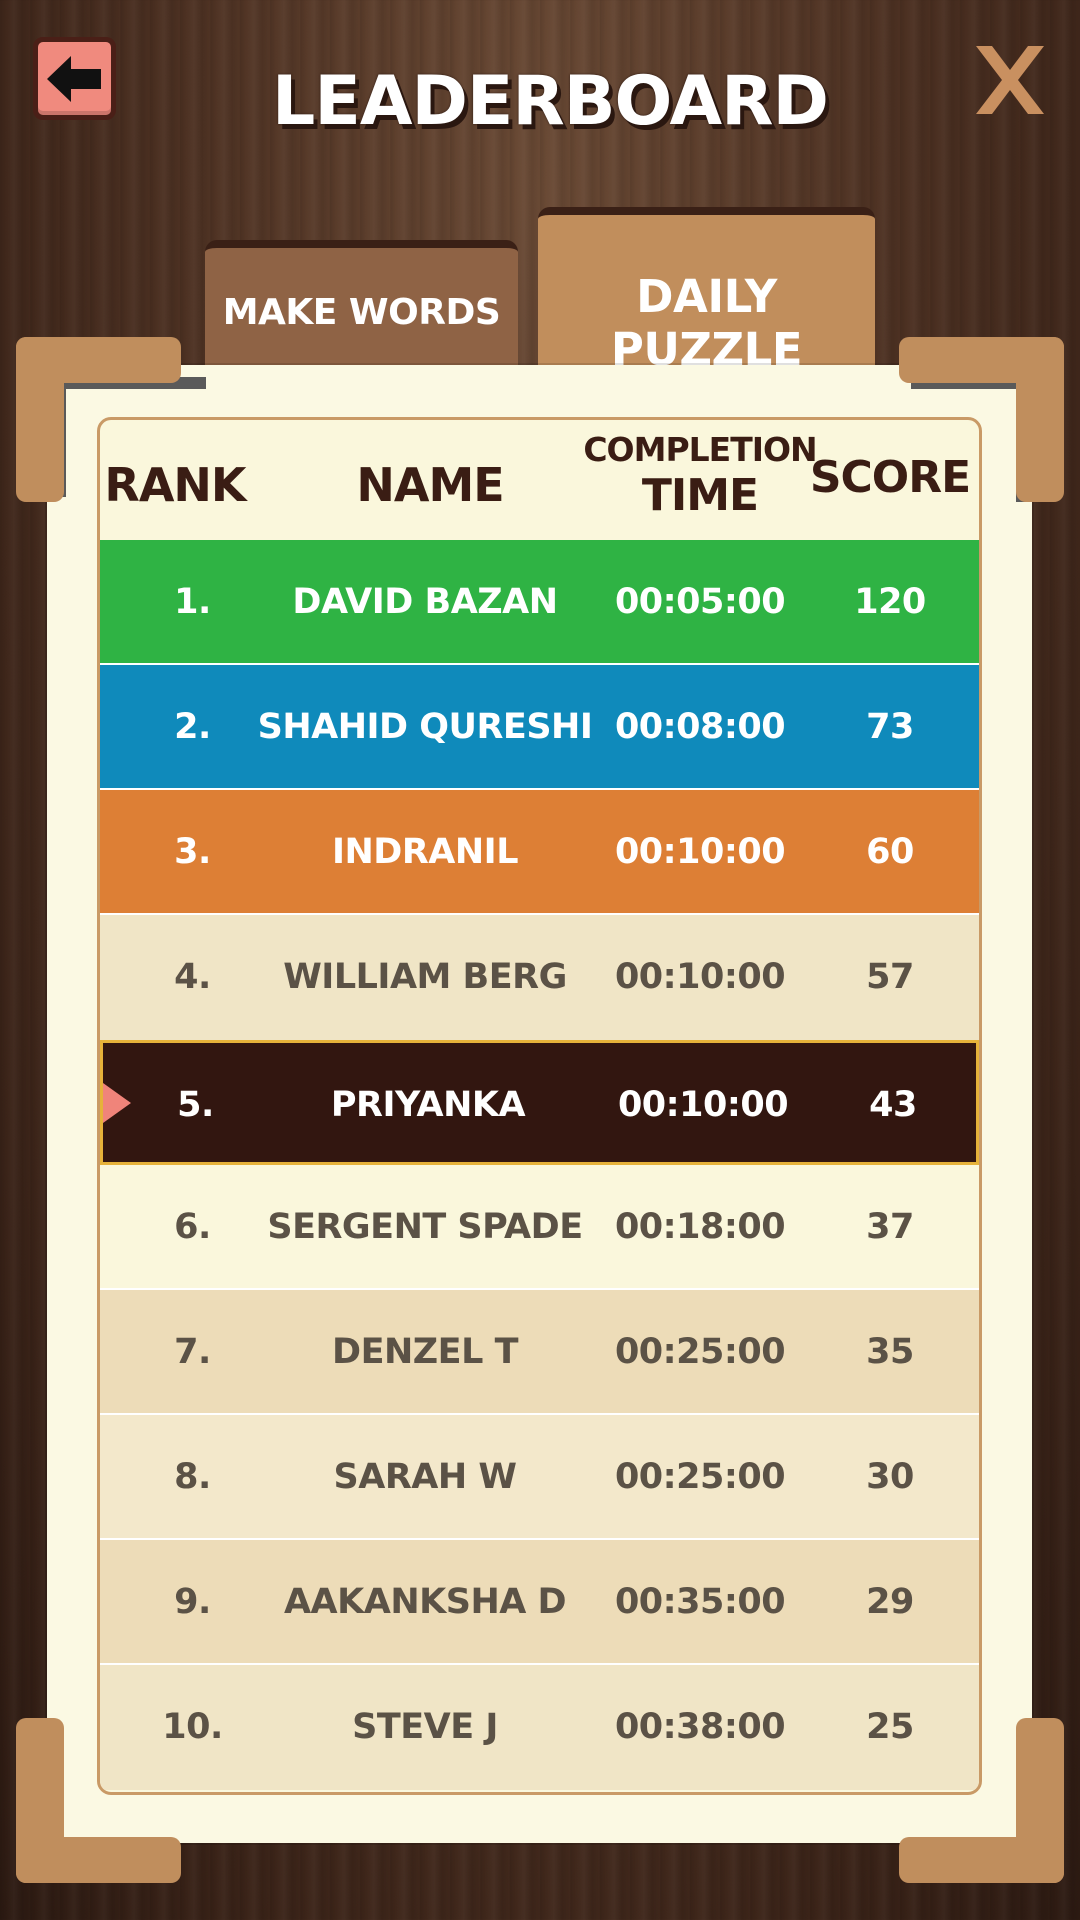  Describe the element at coordinates (192, 1227) in the screenshot. I see `rank-cell: 6.` at that location.